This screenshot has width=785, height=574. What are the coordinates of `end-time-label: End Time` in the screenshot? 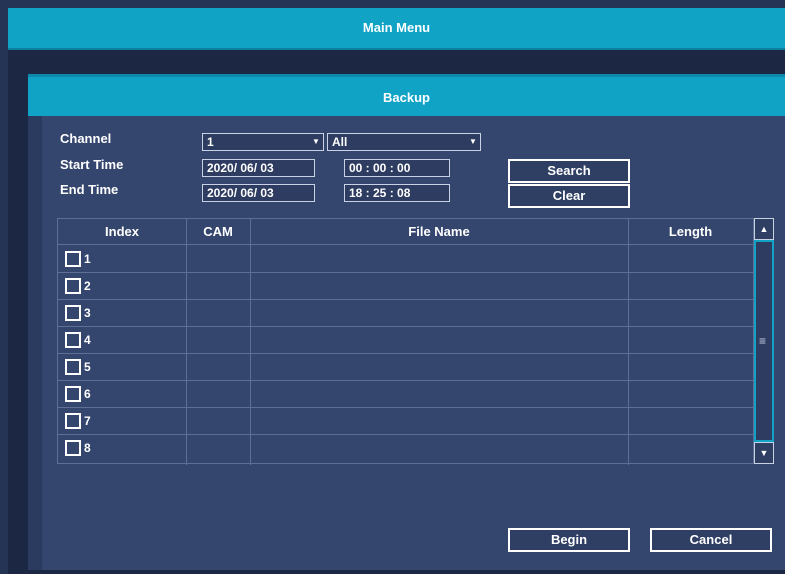 It's located at (89, 189).